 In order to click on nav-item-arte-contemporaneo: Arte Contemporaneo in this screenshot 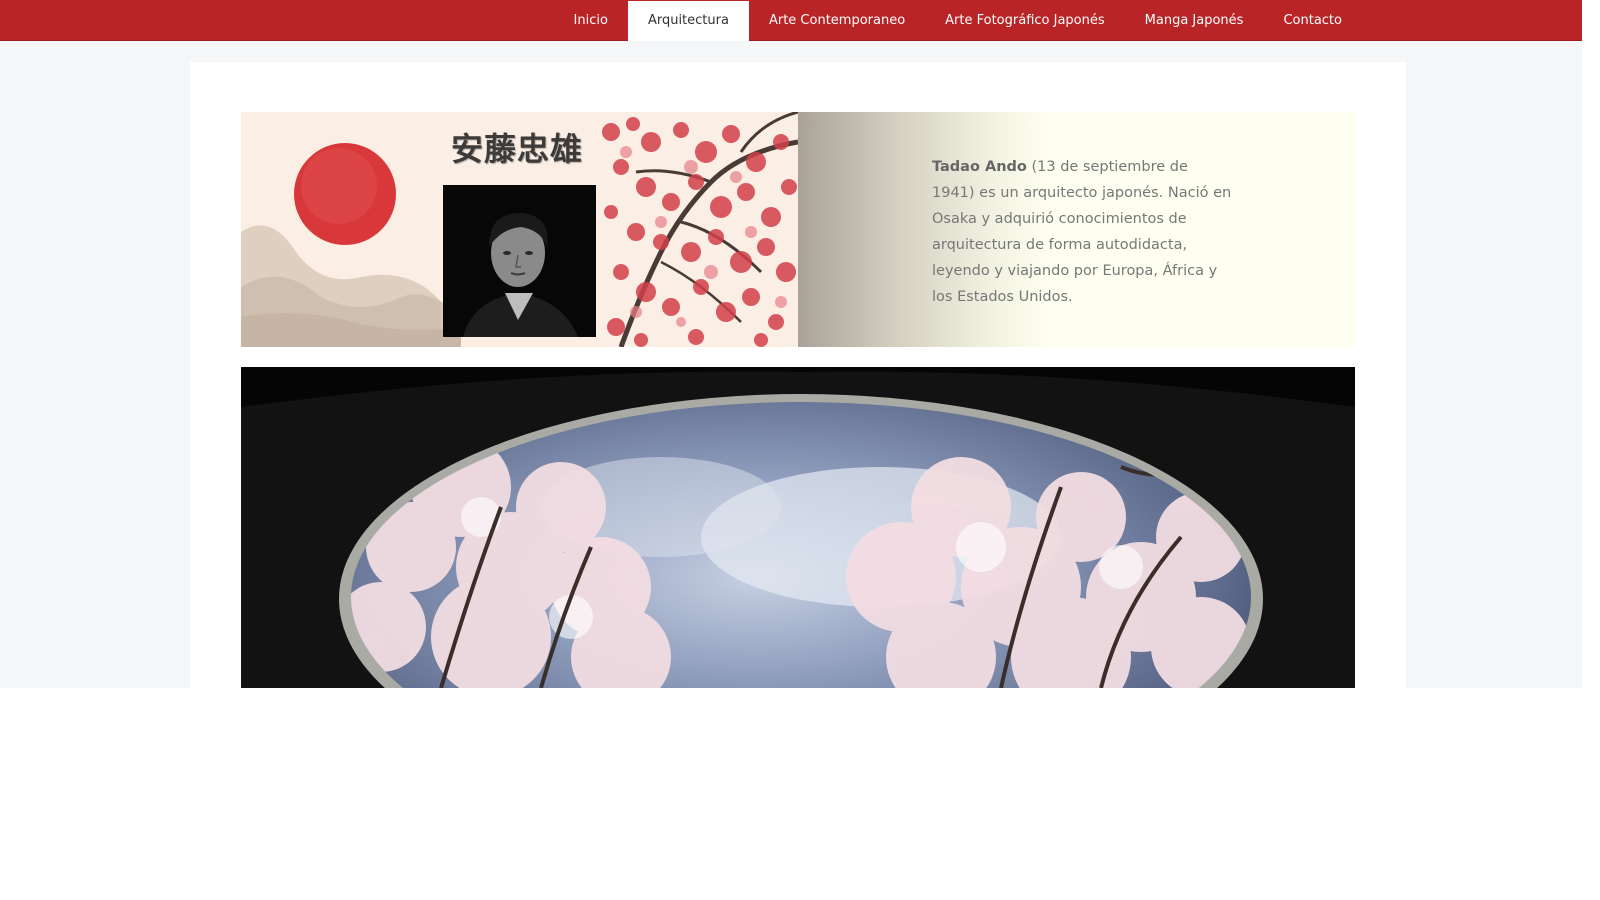, I will do `click(837, 20)`.